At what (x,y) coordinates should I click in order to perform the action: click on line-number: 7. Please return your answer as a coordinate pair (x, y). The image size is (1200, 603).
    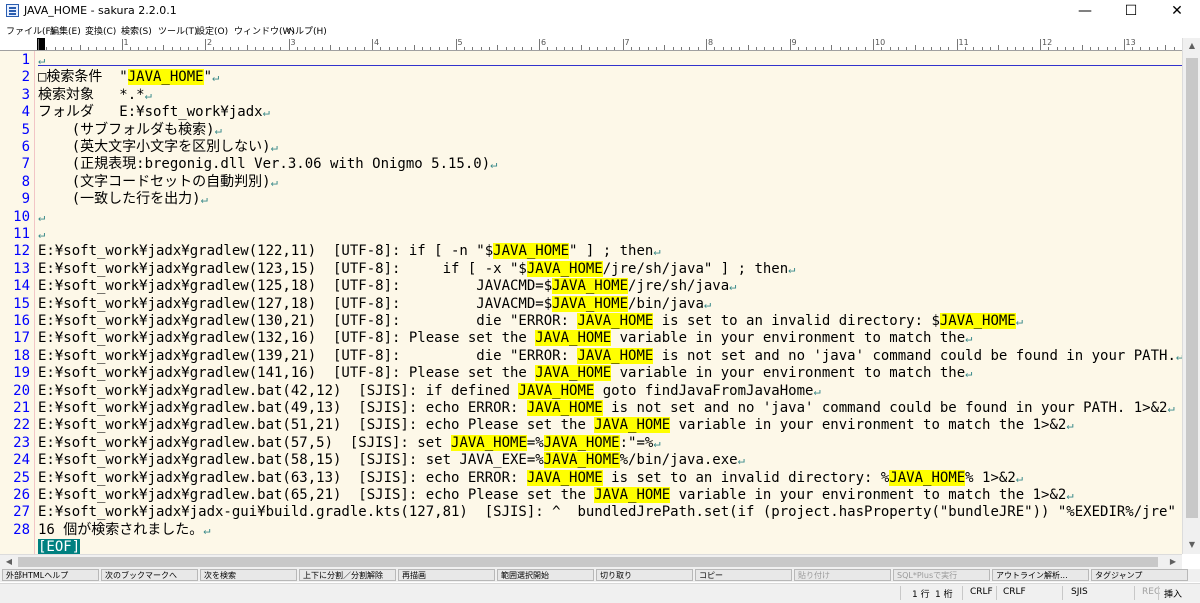
    Looking at the image, I should click on (15, 164).